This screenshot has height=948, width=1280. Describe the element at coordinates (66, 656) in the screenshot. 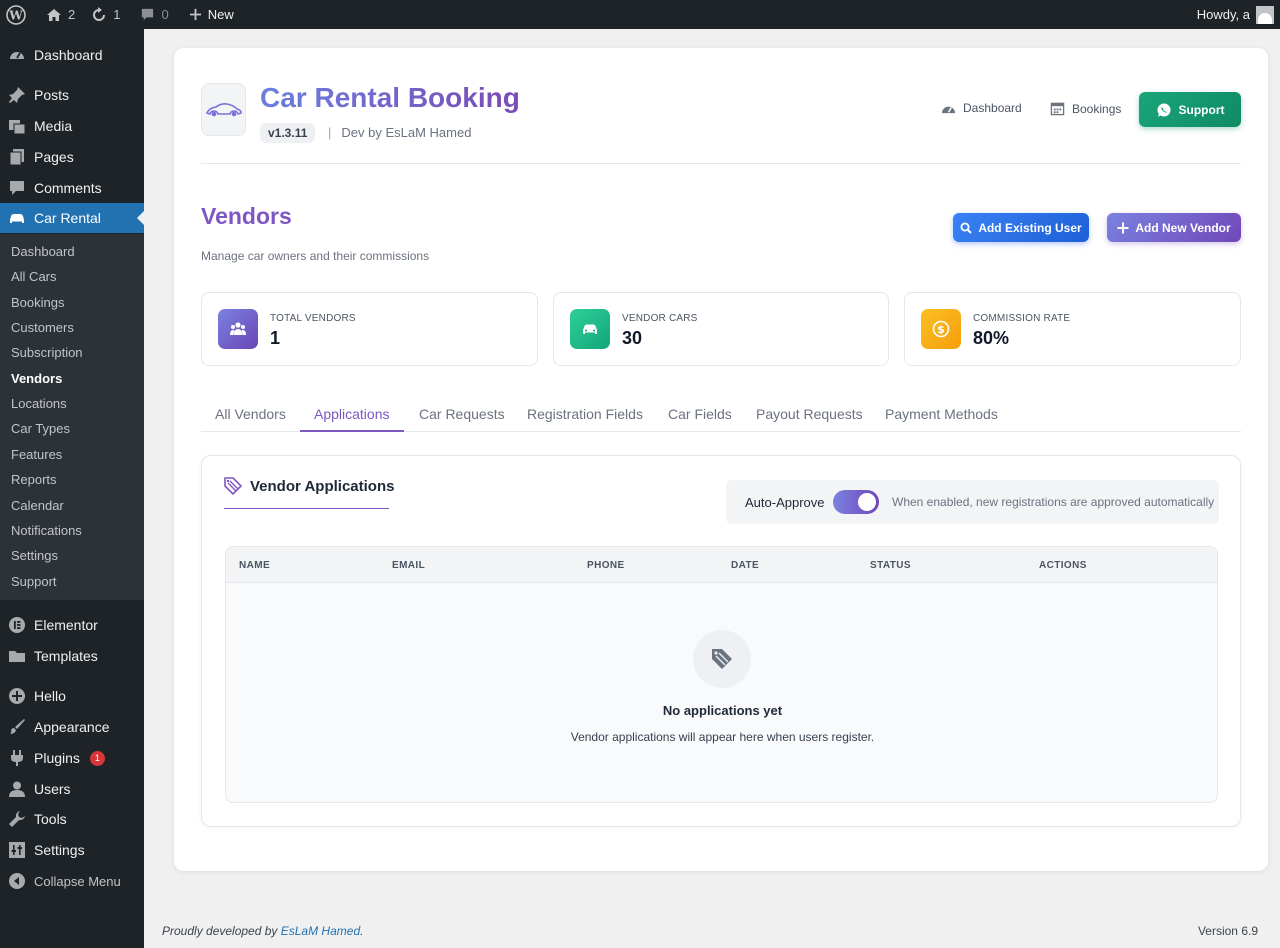

I see `menu-templates-label: Templates` at that location.